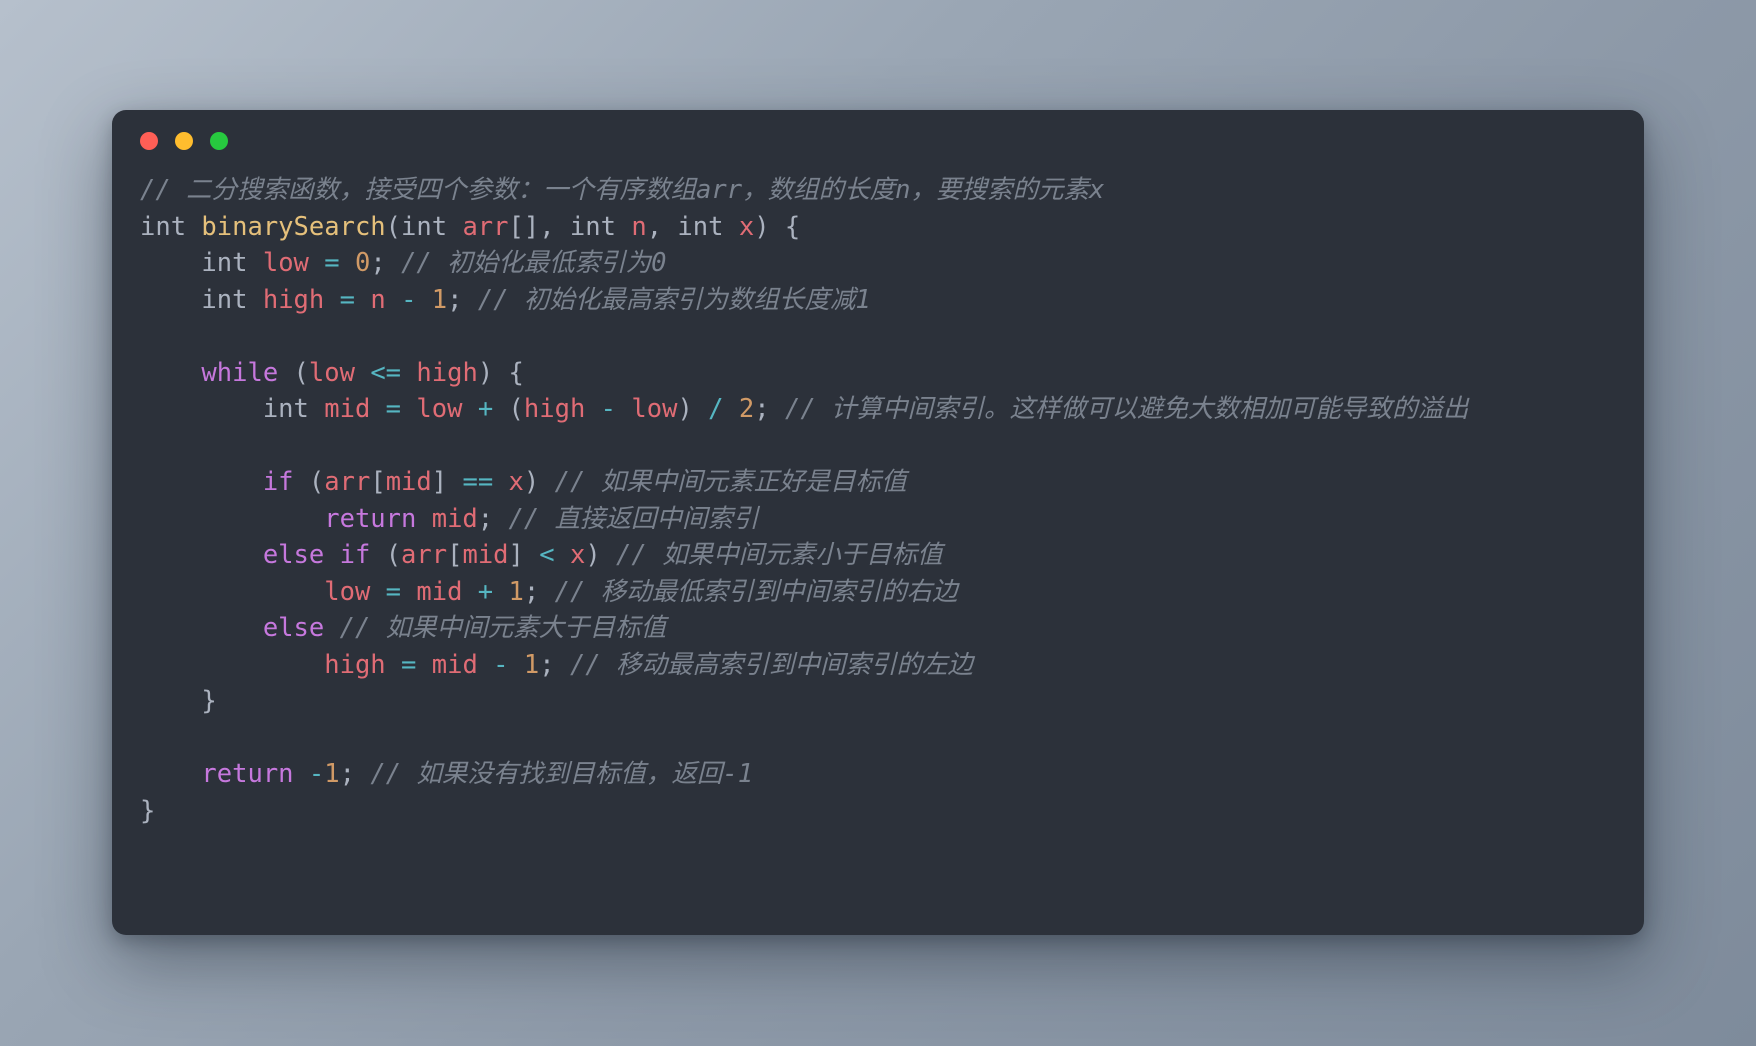 The image size is (1756, 1046). What do you see at coordinates (662, 226) in the screenshot?
I see `code-token-punctuation: ,` at bounding box center [662, 226].